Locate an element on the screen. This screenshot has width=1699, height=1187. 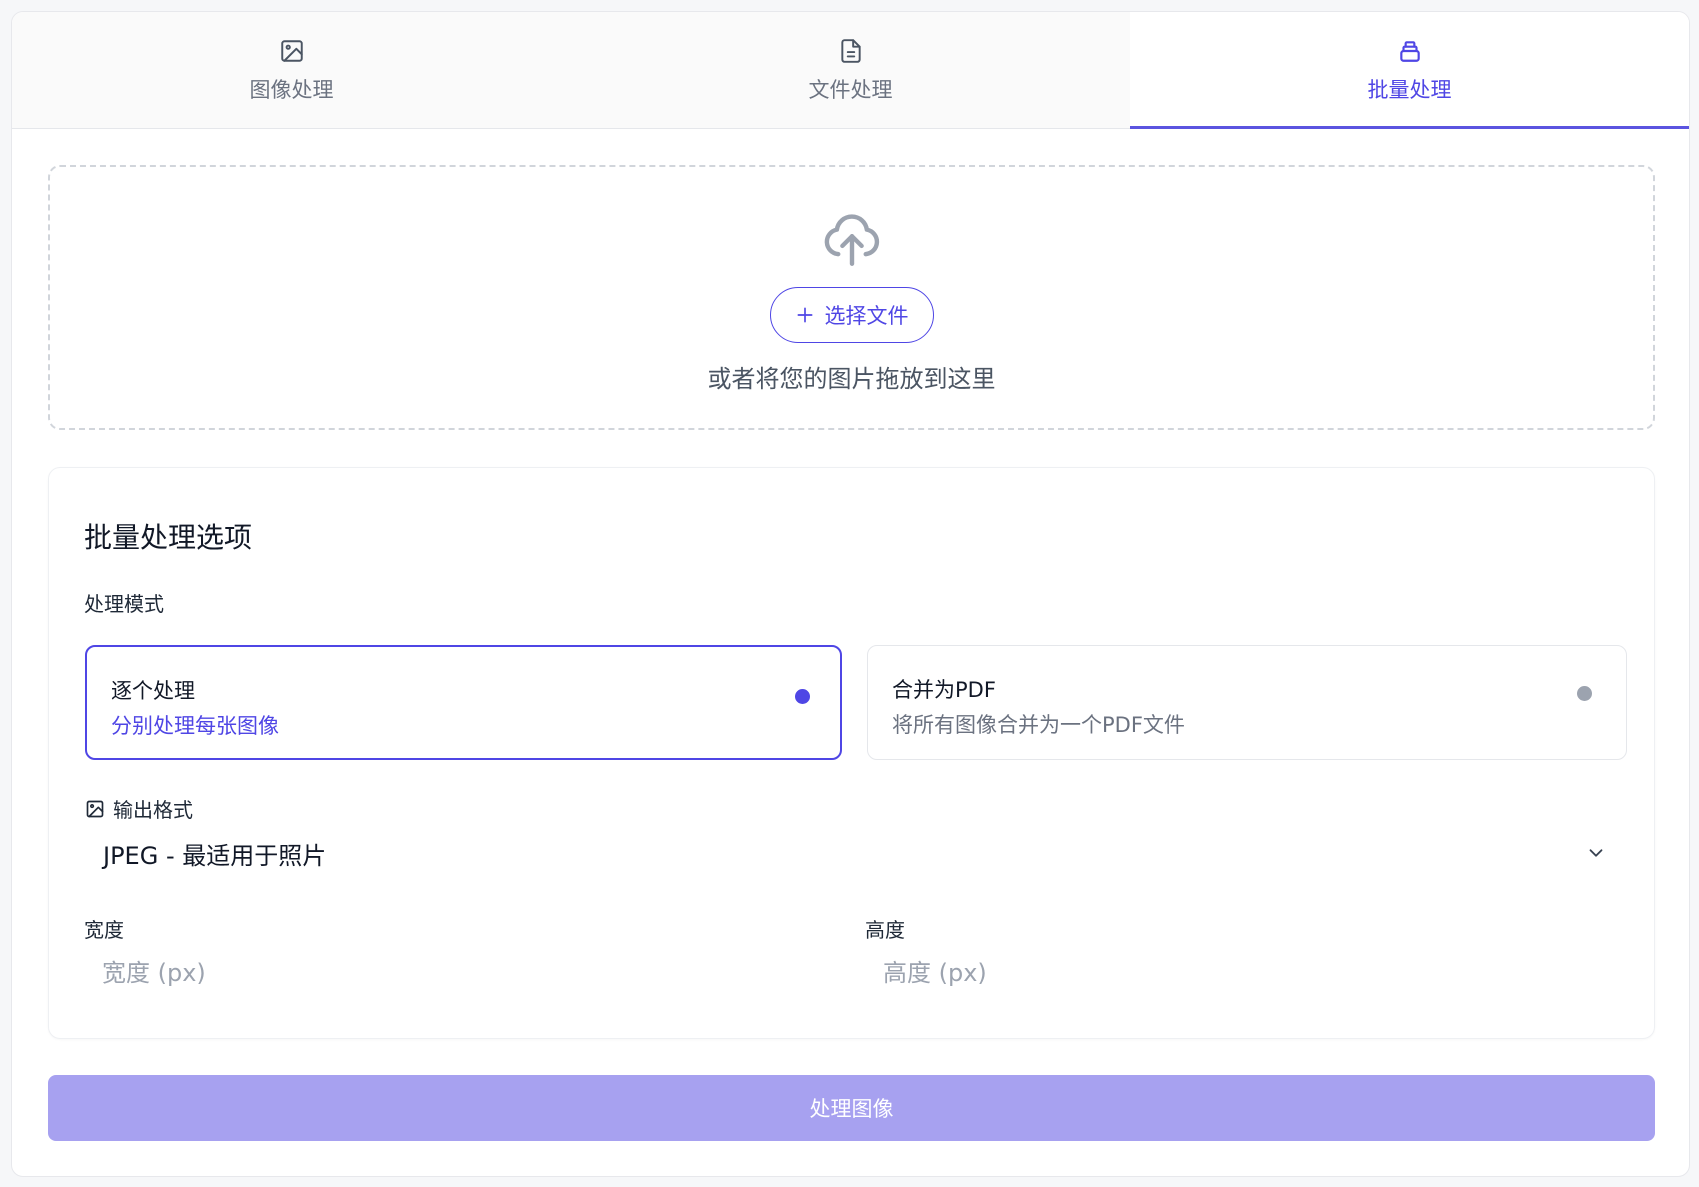
width-label: 宽度 is located at coordinates (104, 930).